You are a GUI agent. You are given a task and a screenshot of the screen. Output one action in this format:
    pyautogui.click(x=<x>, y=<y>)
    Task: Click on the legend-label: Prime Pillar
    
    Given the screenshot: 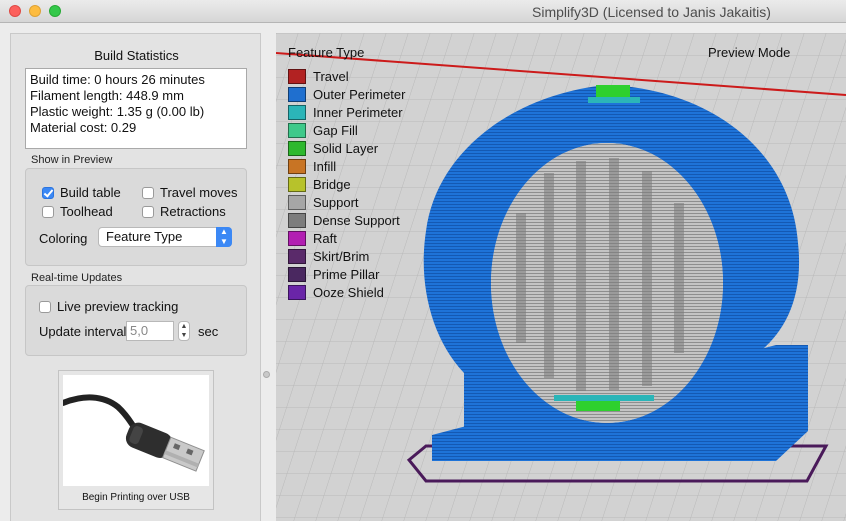 What is the action you would take?
    pyautogui.click(x=346, y=274)
    